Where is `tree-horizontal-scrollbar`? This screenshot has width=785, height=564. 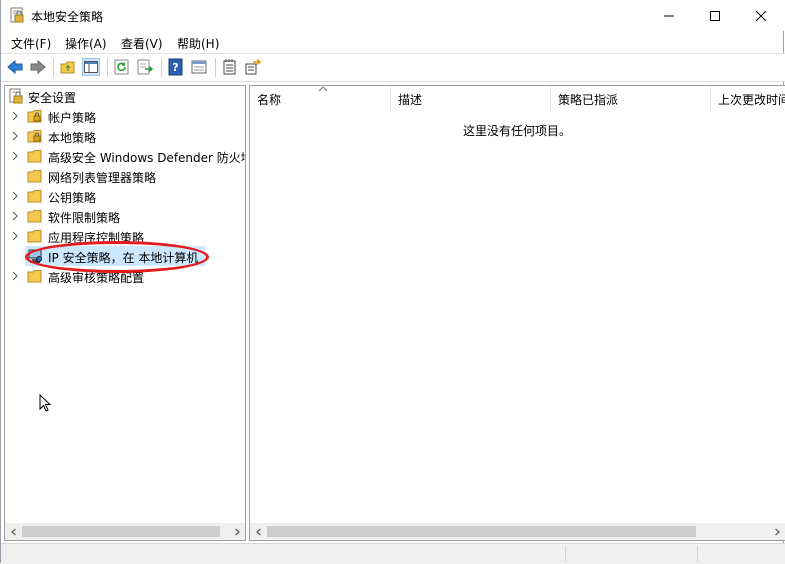 tree-horizontal-scrollbar is located at coordinates (125, 531).